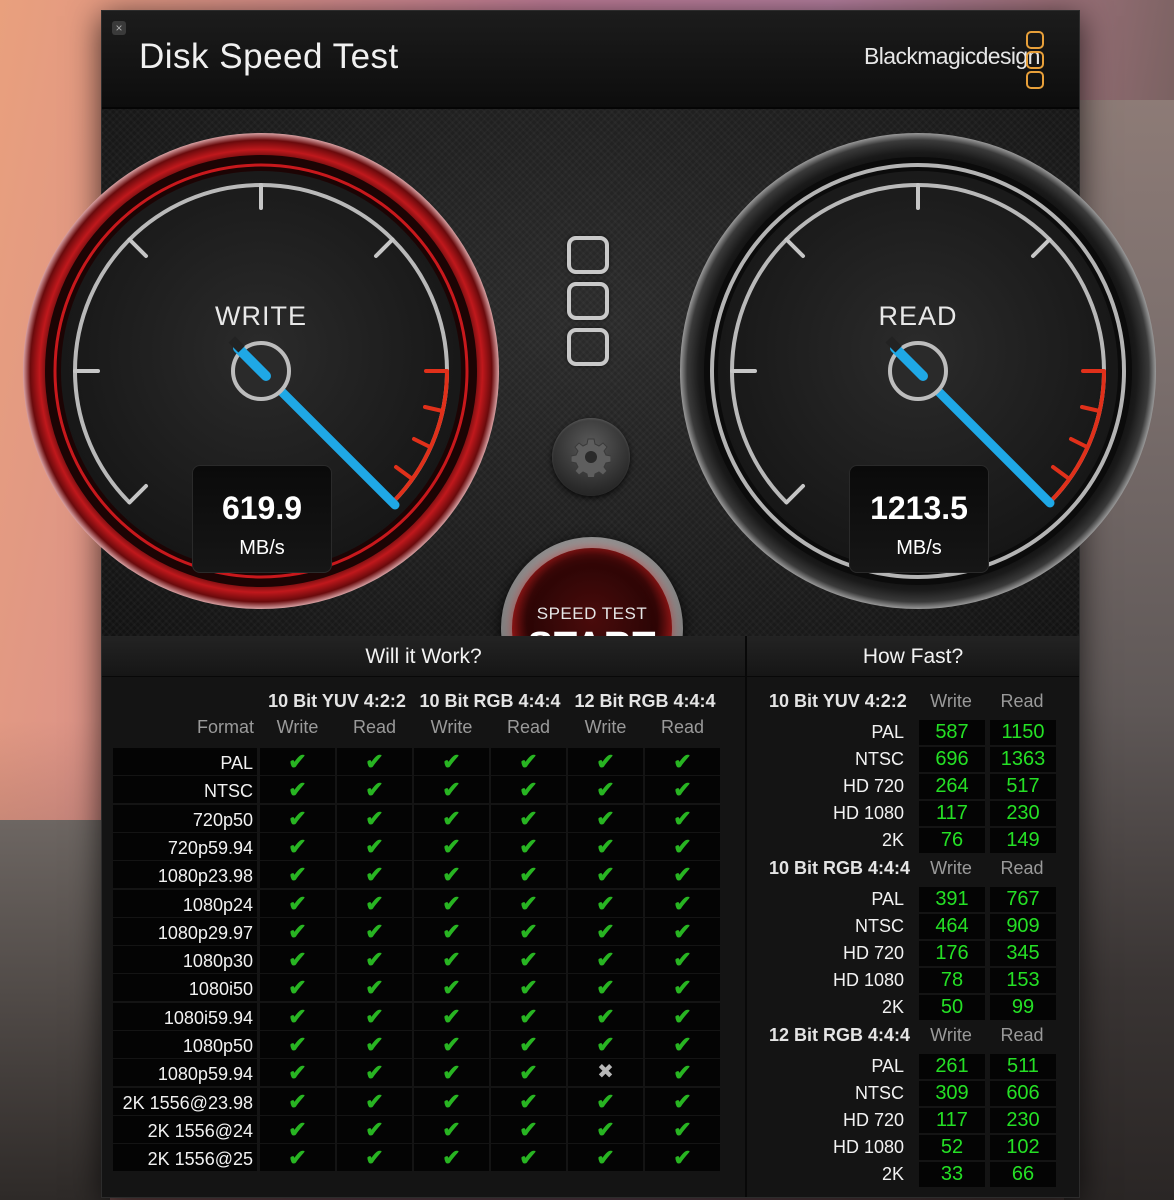 The width and height of the screenshot is (1174, 1200). Describe the element at coordinates (952, 953) in the screenshot. I see `write-fps-value: 176` at that location.